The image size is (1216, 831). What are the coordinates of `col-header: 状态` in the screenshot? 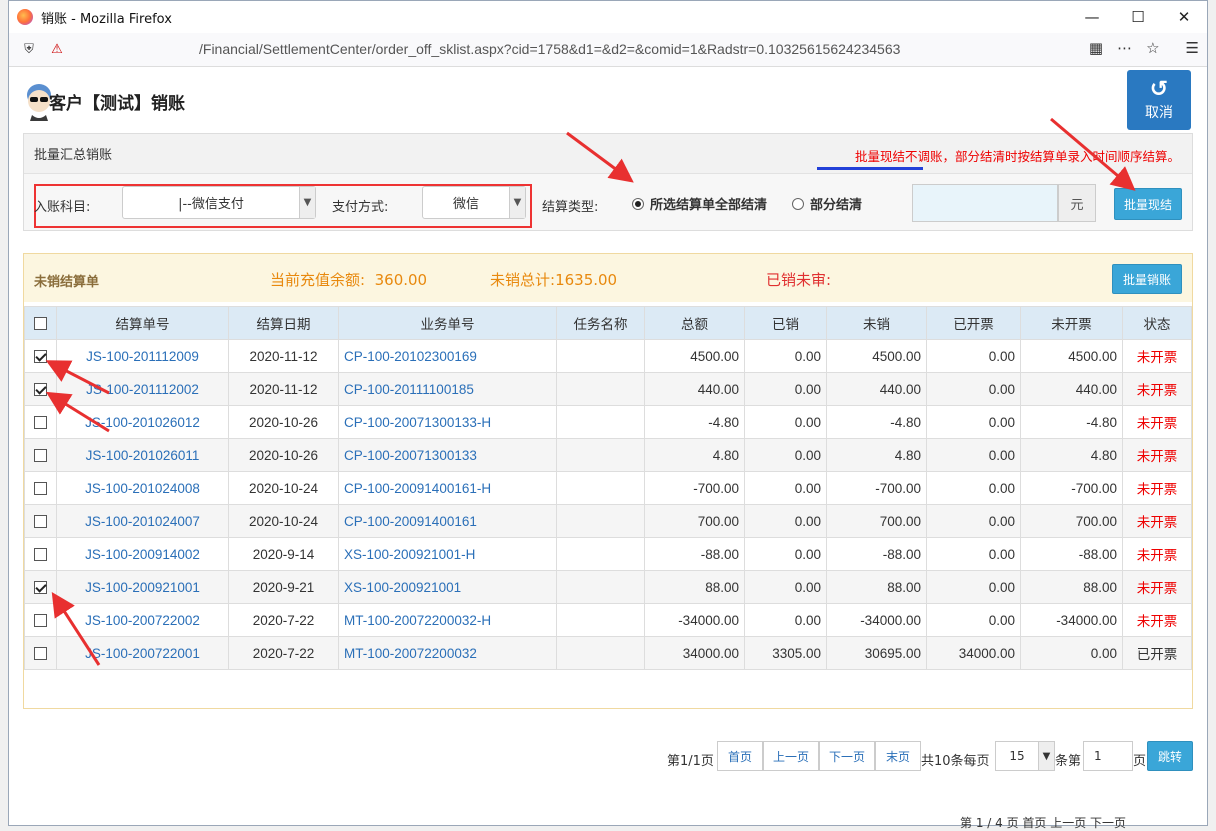 It's located at (1157, 323).